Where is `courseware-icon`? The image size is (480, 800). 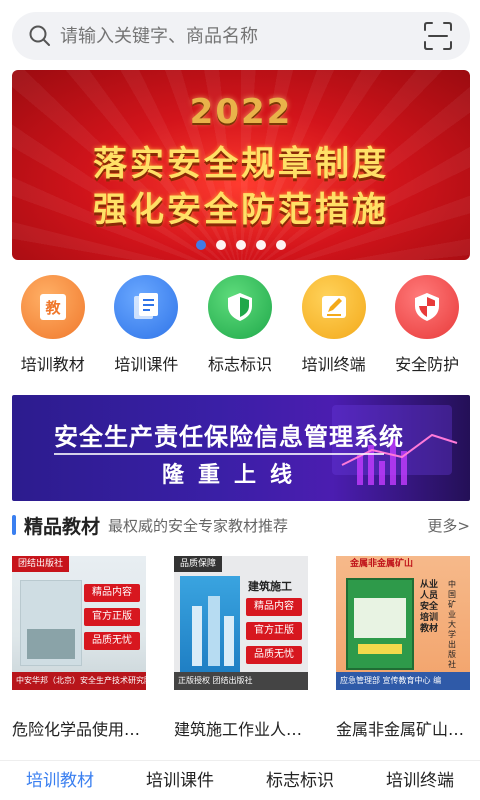
courseware-icon is located at coordinates (146, 307).